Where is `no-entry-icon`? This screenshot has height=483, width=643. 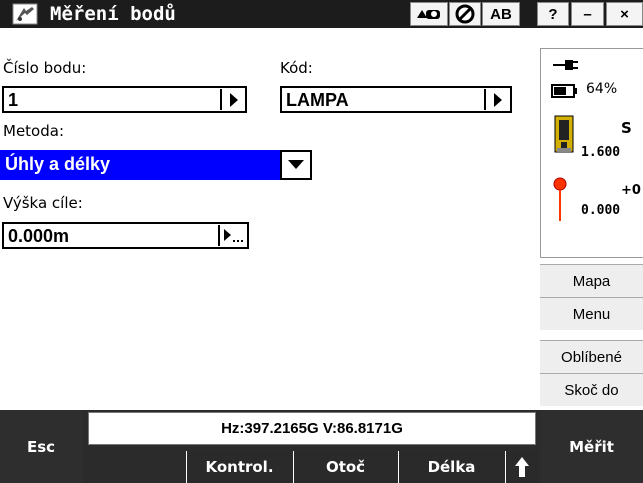 no-entry-icon is located at coordinates (465, 14).